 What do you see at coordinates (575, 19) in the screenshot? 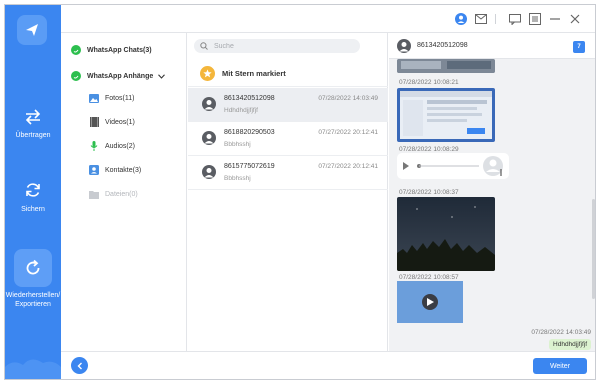
I see `close-icon` at bounding box center [575, 19].